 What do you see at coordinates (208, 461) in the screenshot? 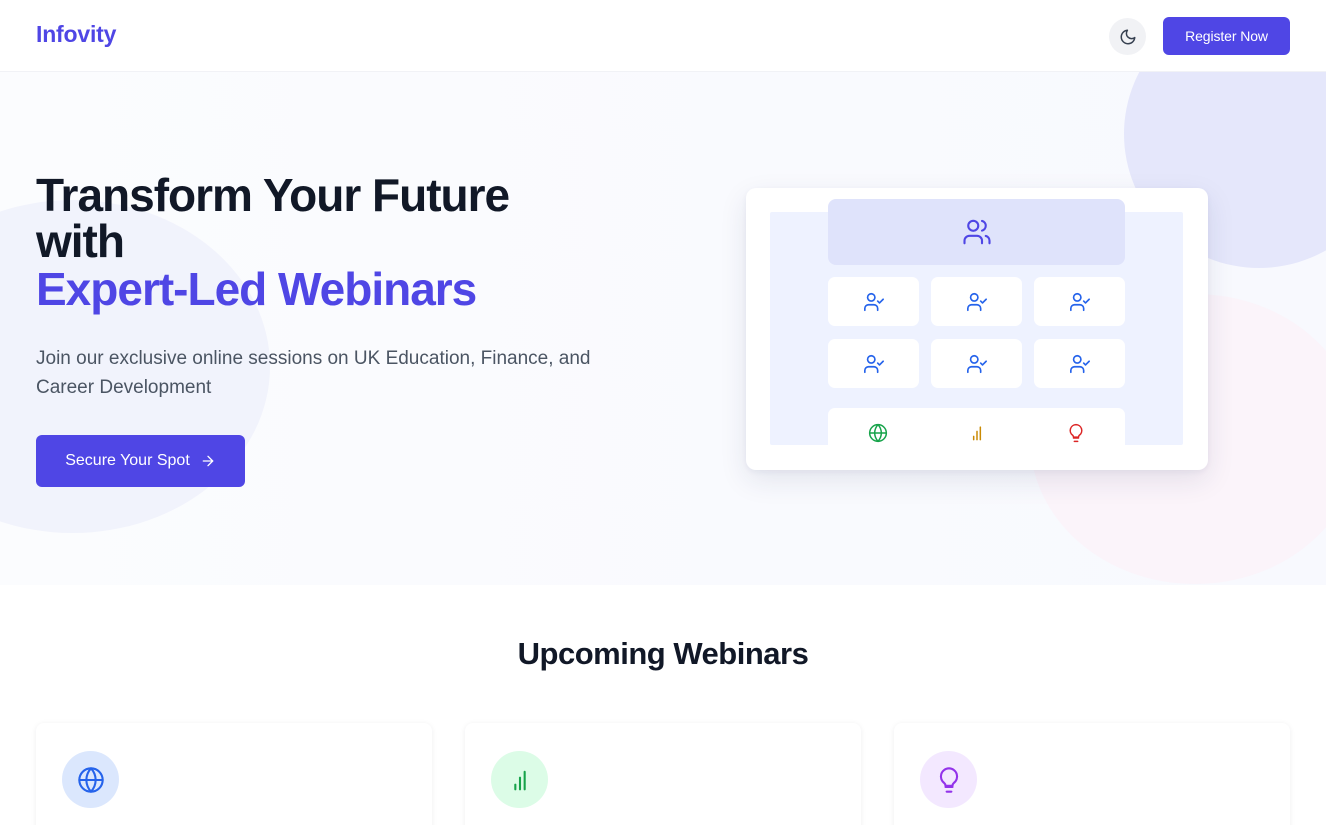
I see `arrow-right-icon` at bounding box center [208, 461].